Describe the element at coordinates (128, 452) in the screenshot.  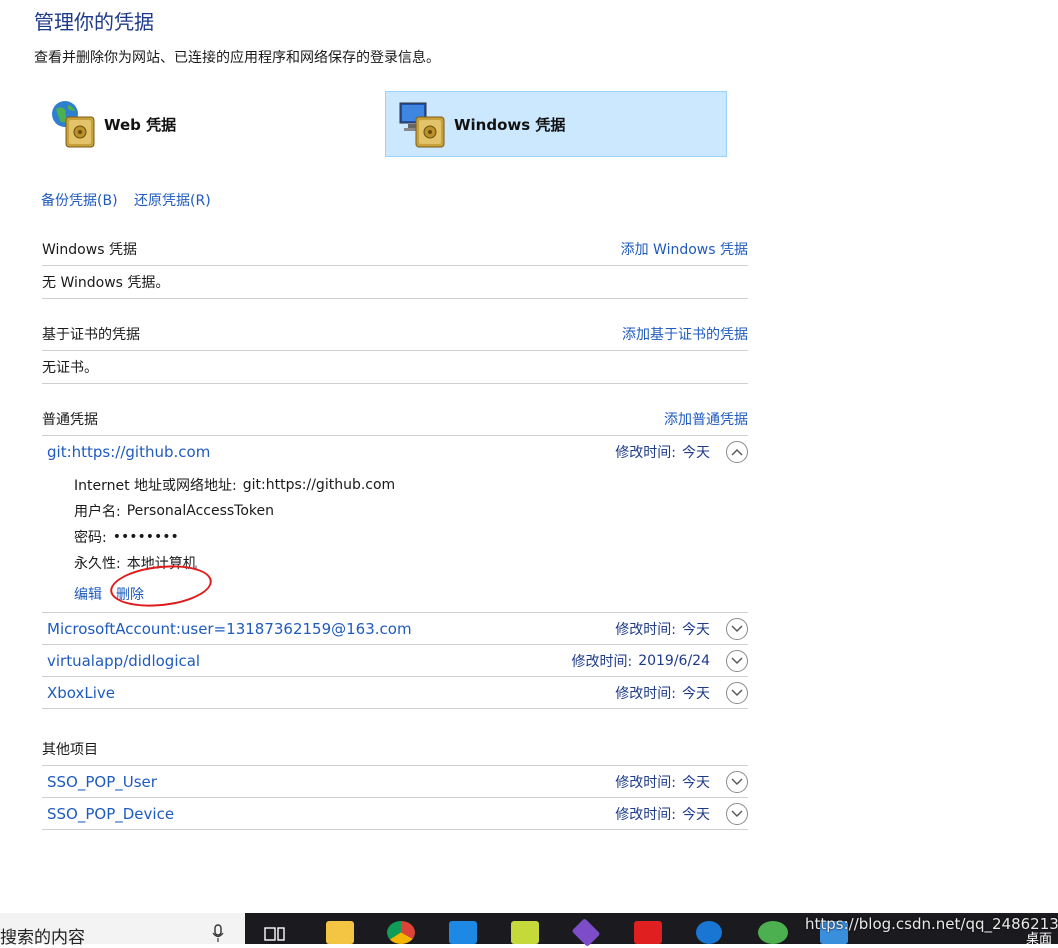
I see `credential-name: git:https://github.com` at that location.